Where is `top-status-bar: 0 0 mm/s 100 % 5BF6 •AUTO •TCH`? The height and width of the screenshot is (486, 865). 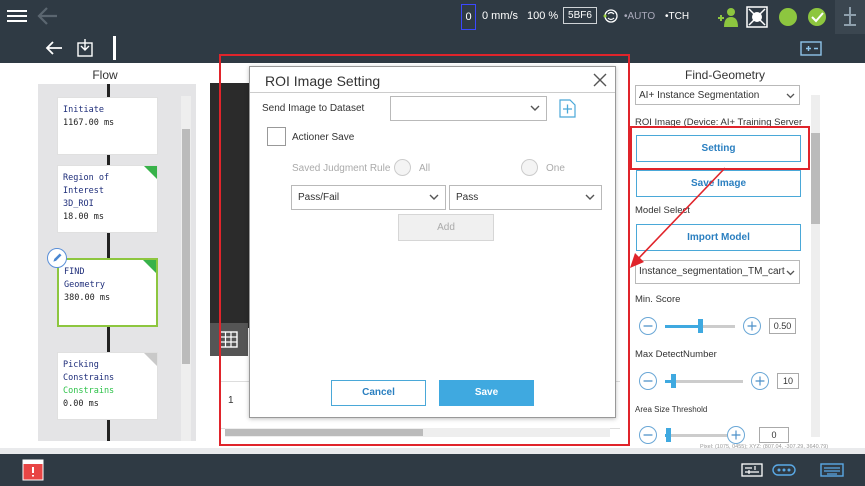
top-status-bar: 0 0 mm/s 100 % 5BF6 •AUTO •TCH is located at coordinates (432, 17).